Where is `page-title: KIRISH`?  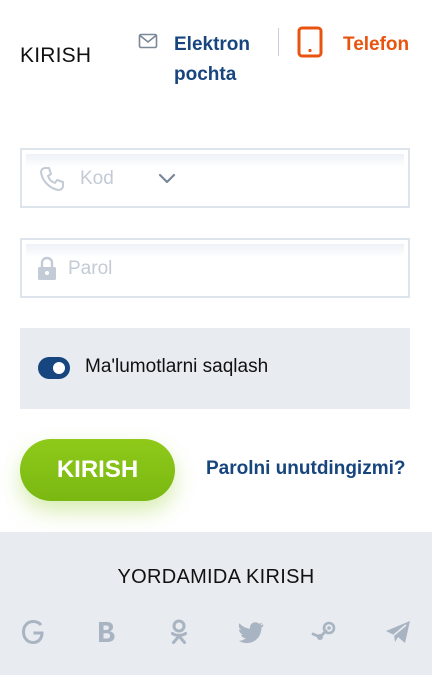 page-title: KIRISH is located at coordinates (56, 55).